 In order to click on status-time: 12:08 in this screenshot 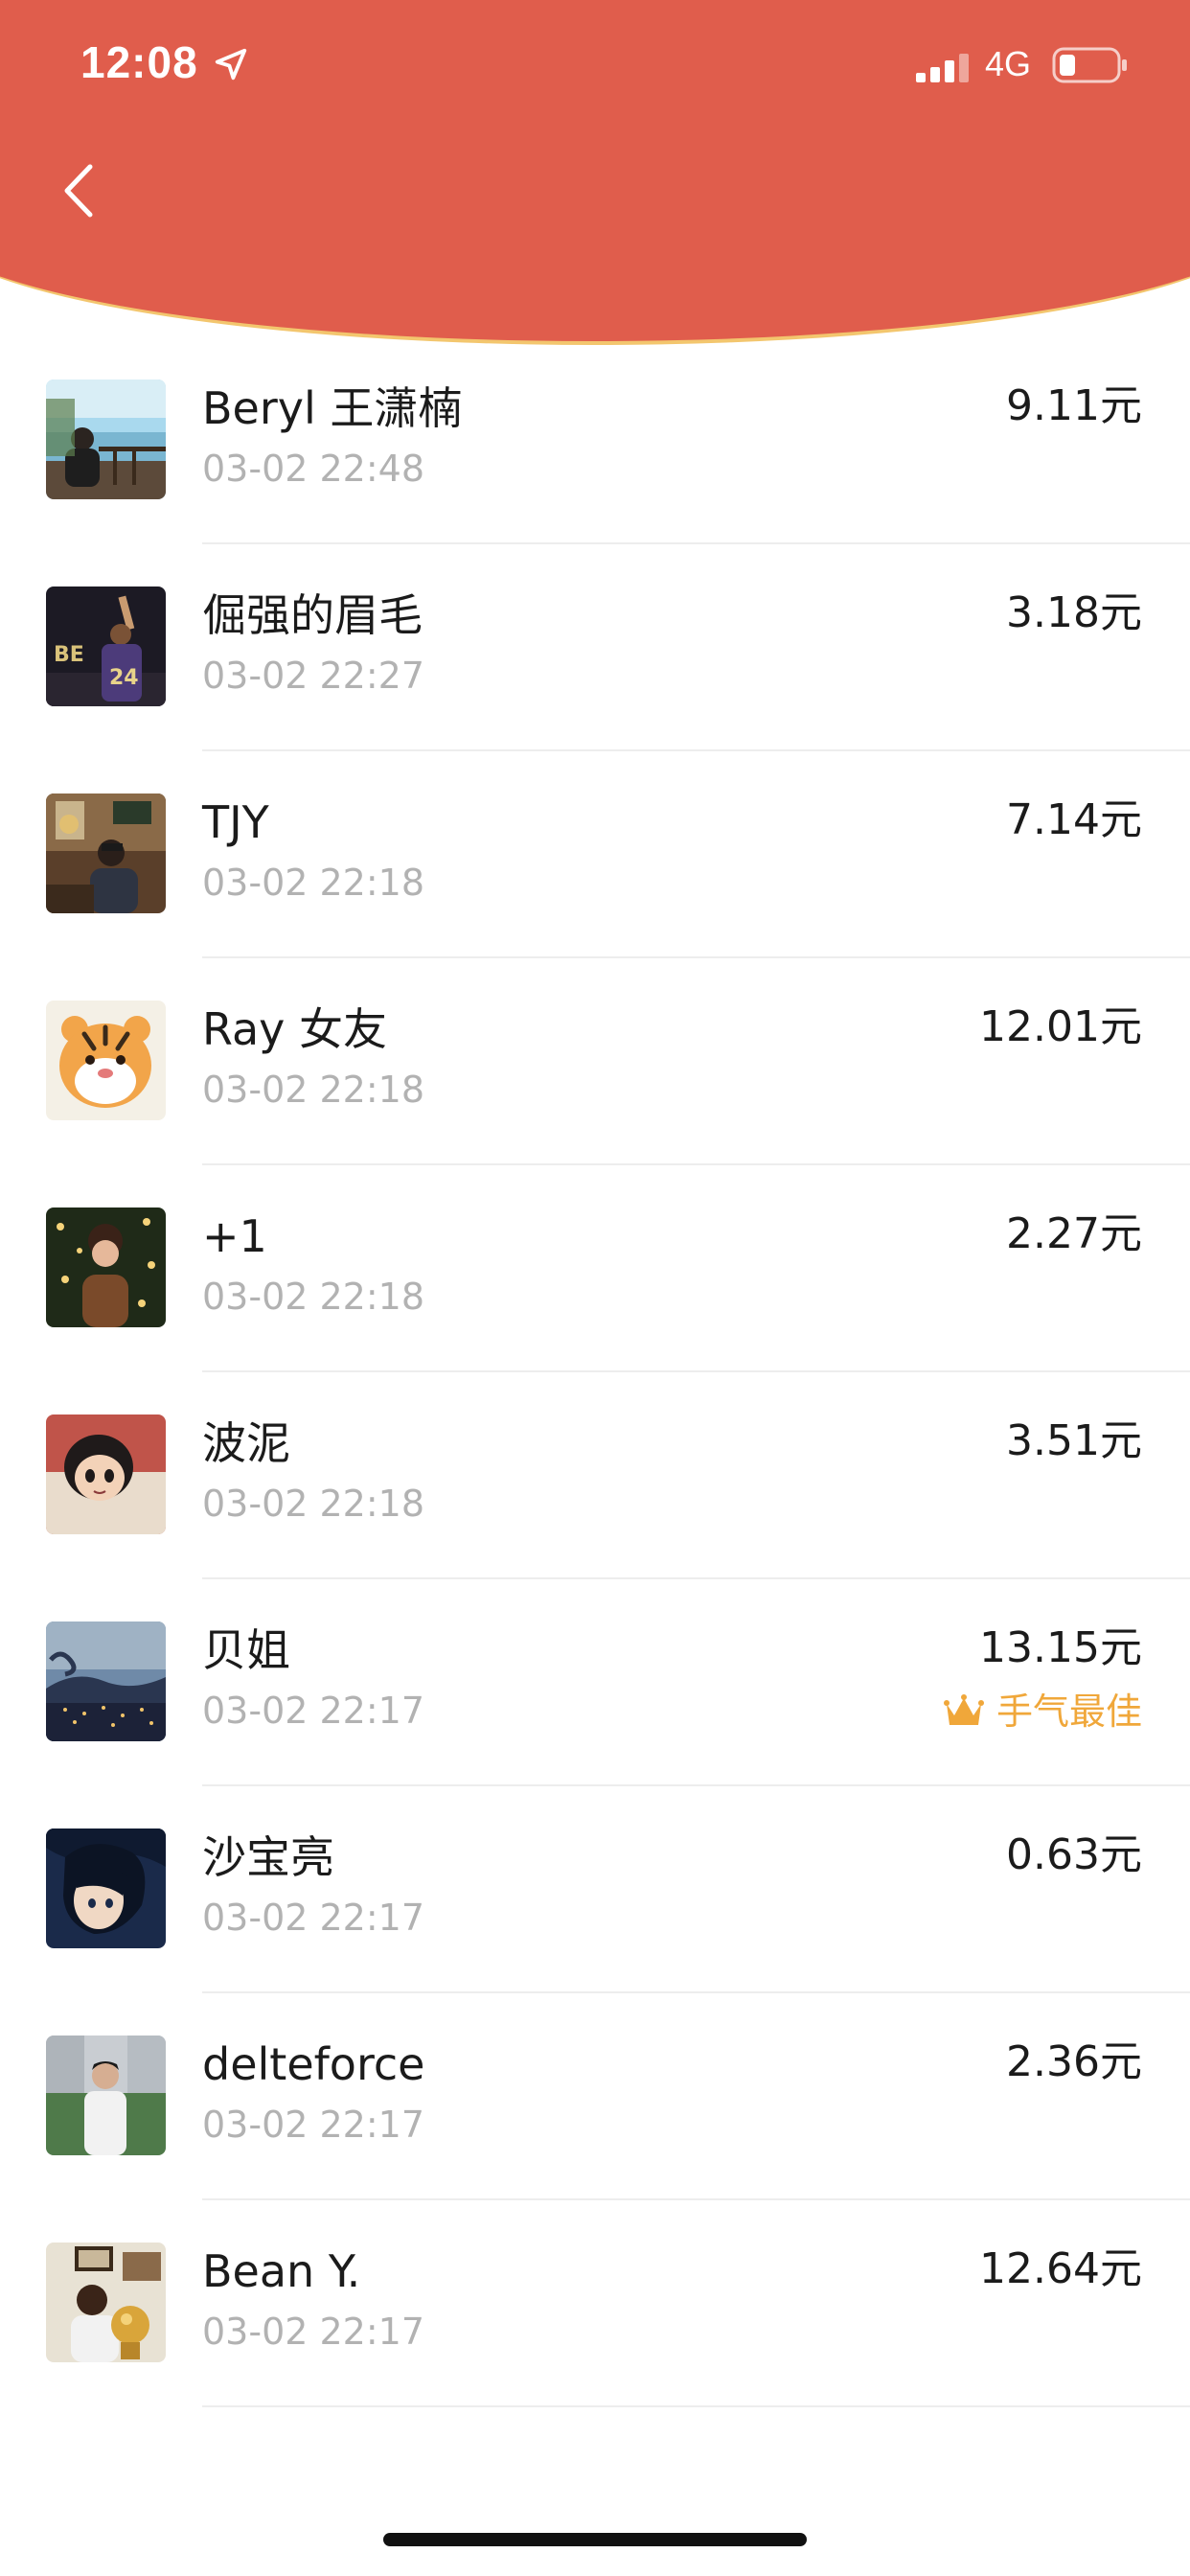, I will do `click(139, 62)`.